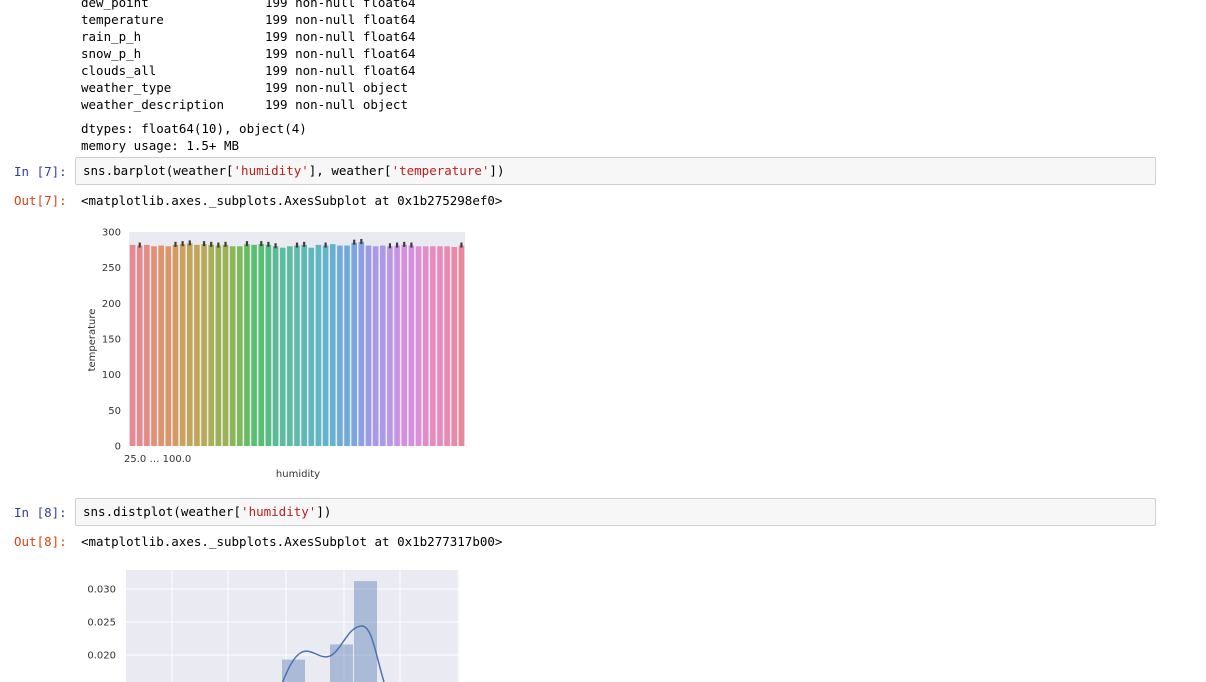 This screenshot has width=1206, height=682. What do you see at coordinates (111, 268) in the screenshot?
I see `y-tick-label: 250` at bounding box center [111, 268].